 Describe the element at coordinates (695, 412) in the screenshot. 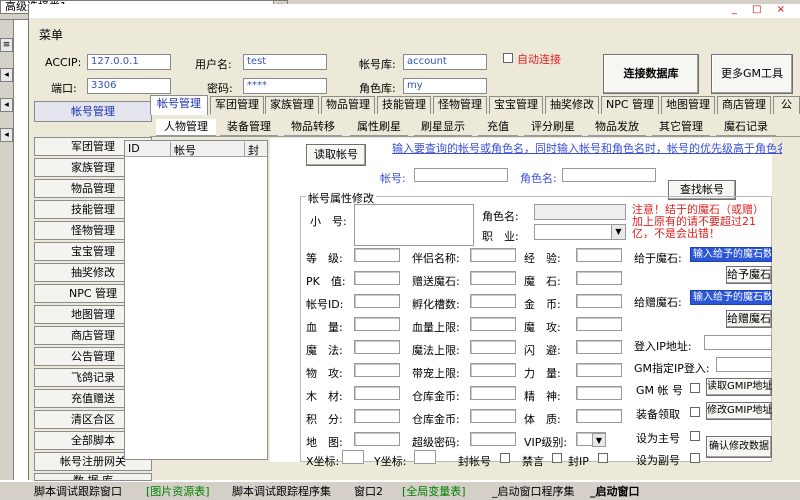

I see `equip-claim-checkbox` at that location.